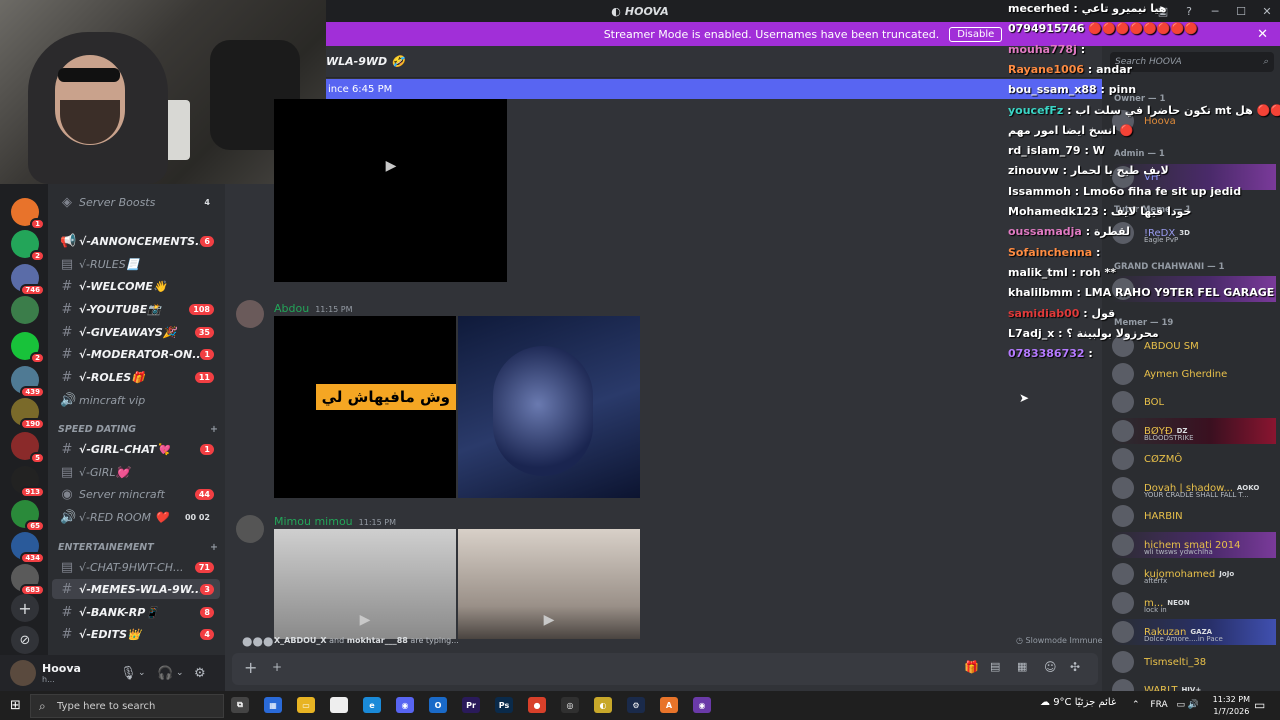 The width and height of the screenshot is (1280, 720). I want to click on server-icon: 190, so click(28, 414).